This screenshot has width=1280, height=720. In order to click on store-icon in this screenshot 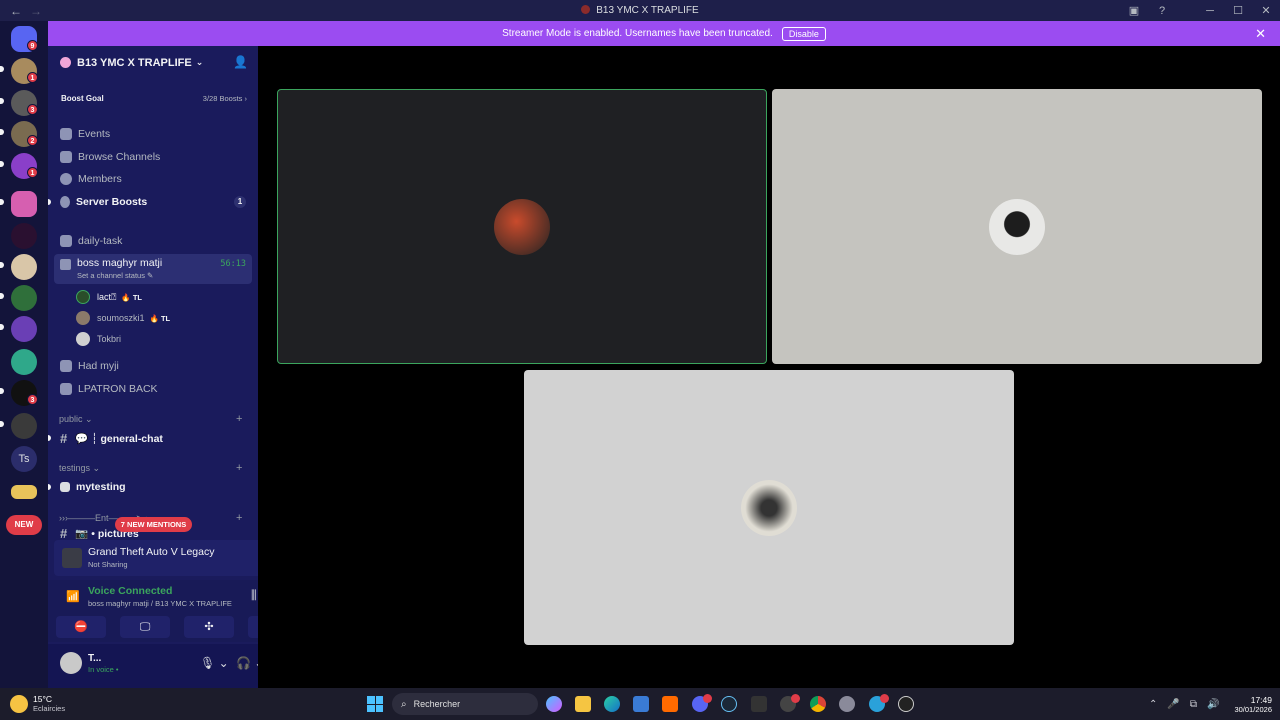, I will do `click(641, 704)`.